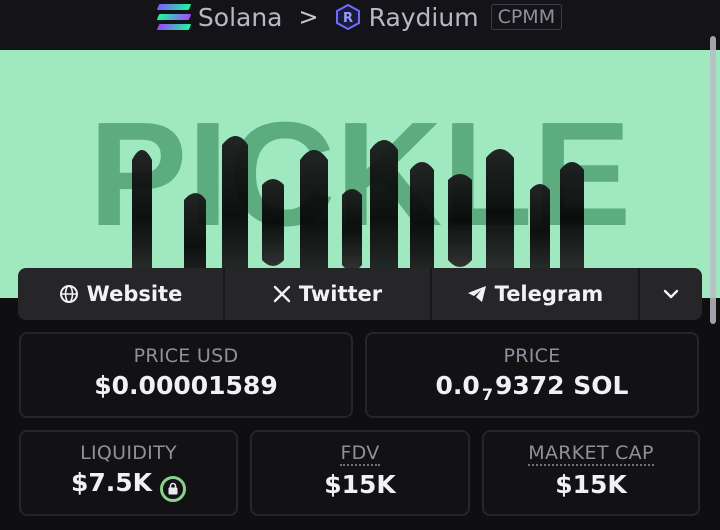 This screenshot has width=720, height=530. I want to click on chevron-down-icon, so click(671, 294).